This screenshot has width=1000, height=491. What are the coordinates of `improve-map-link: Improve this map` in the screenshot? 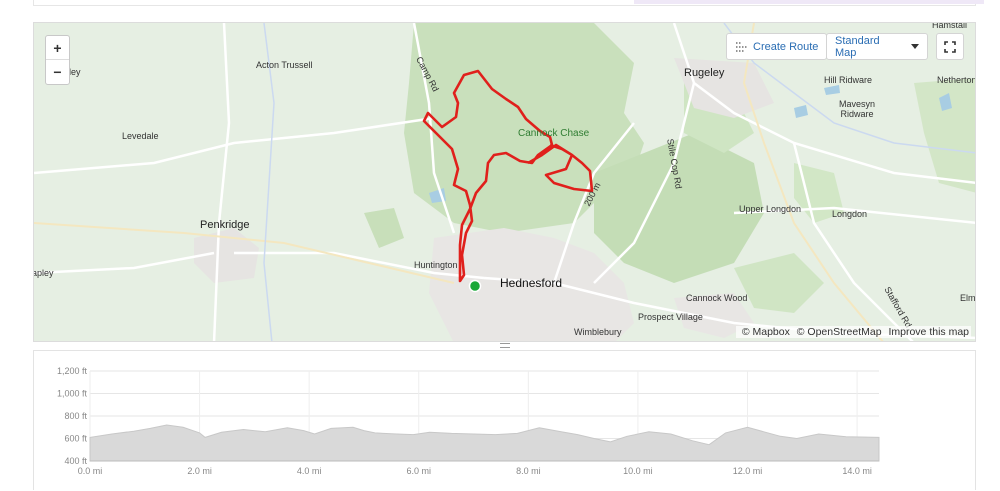 It's located at (928, 332).